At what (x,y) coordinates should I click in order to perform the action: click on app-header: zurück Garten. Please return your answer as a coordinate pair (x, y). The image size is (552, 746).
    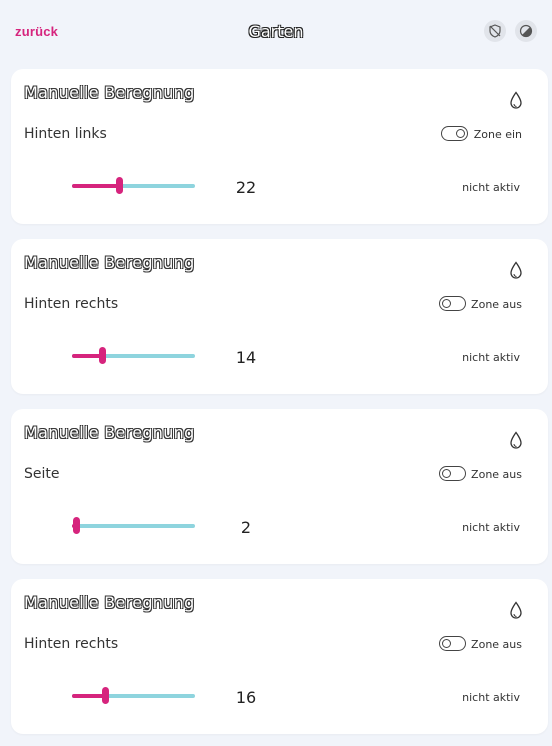
    Looking at the image, I should click on (276, 32).